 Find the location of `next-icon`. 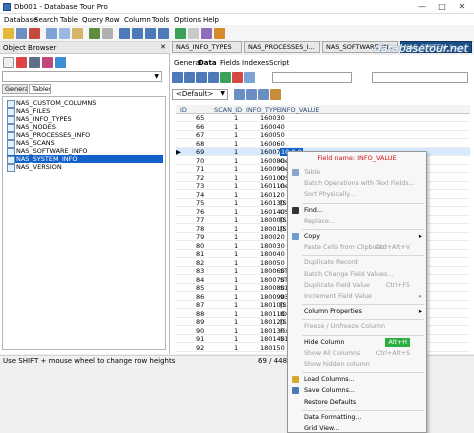

next-icon is located at coordinates (201, 77).